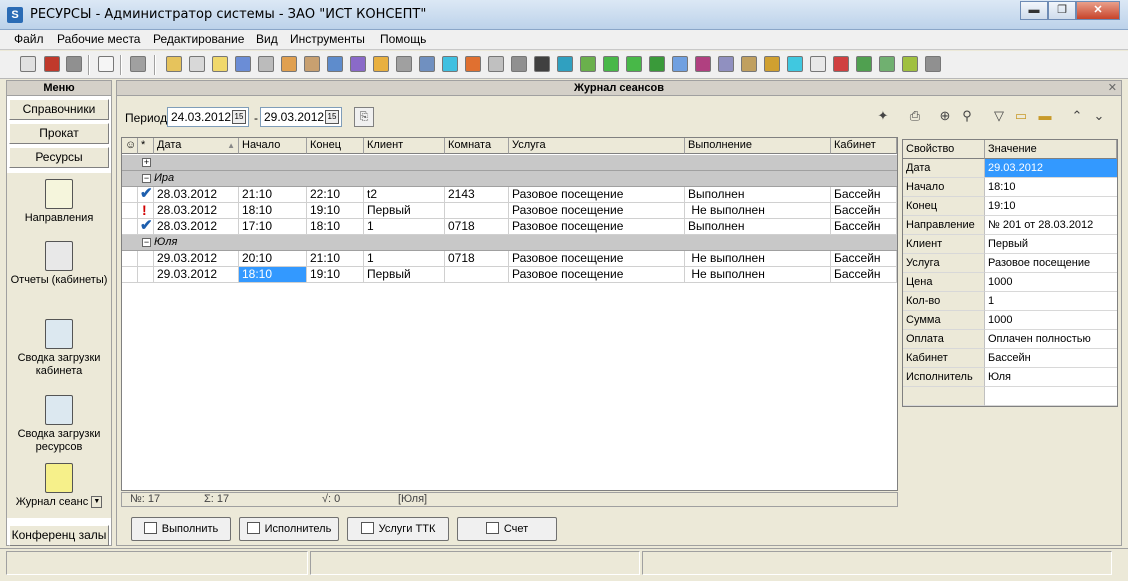 Image resolution: width=1128 pixels, height=581 pixels. Describe the element at coordinates (999, 117) in the screenshot. I see `filter-icon: ▽` at that location.